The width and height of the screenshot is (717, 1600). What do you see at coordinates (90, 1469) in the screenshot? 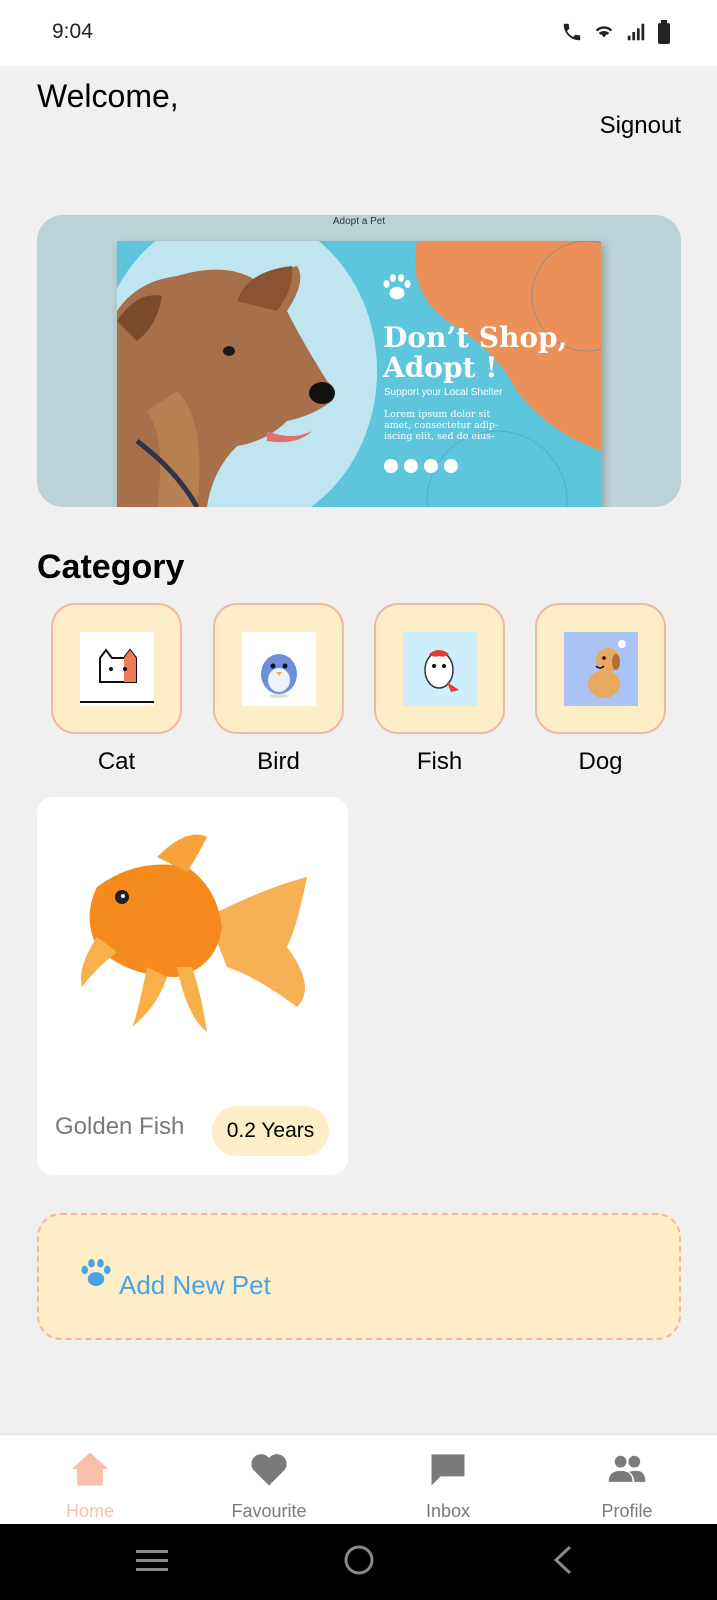
I see `home-icon` at bounding box center [90, 1469].